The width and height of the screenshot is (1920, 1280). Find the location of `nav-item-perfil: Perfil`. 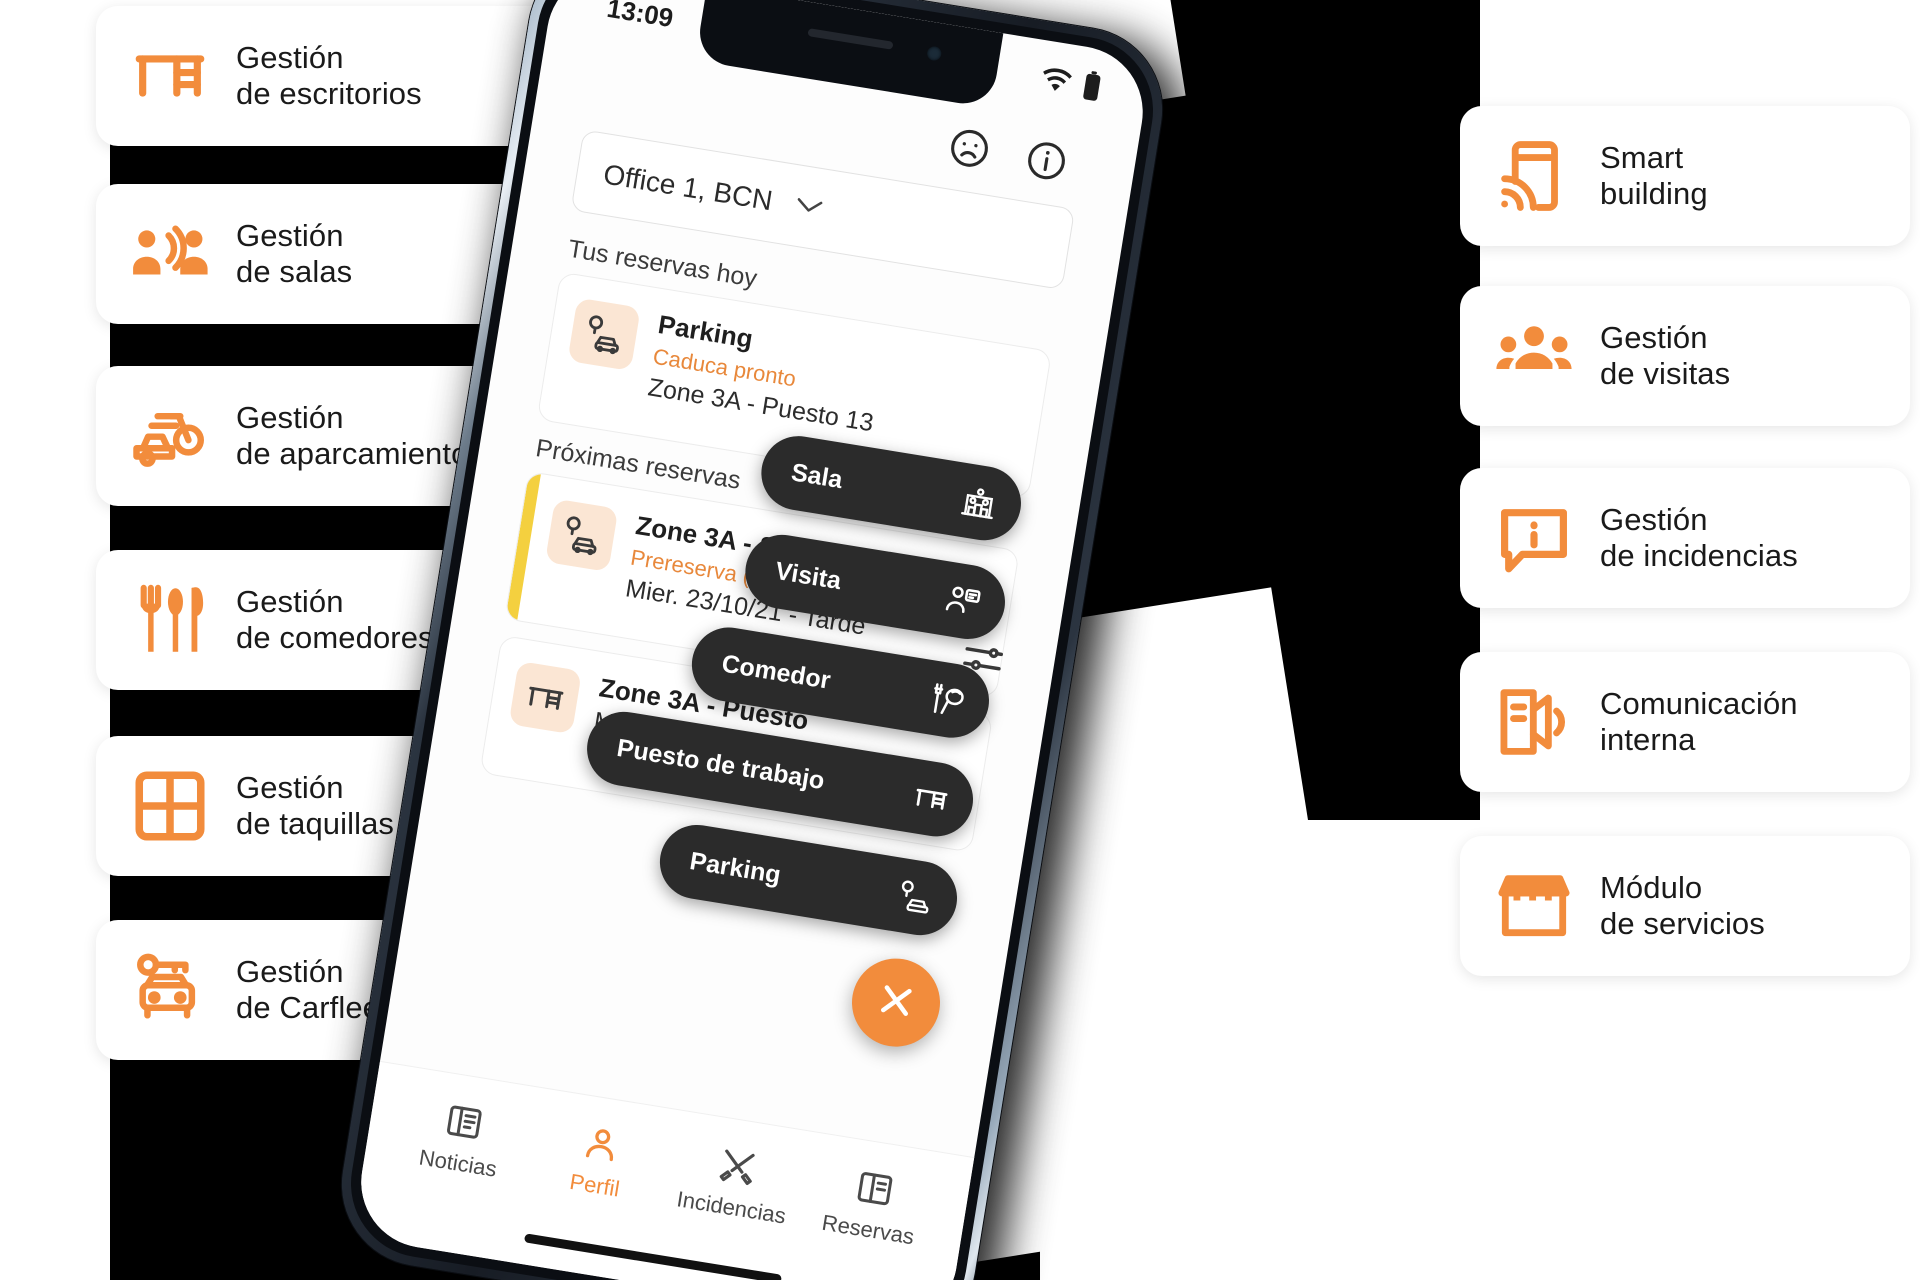

nav-item-perfil: Perfil is located at coordinates (598, 1161).